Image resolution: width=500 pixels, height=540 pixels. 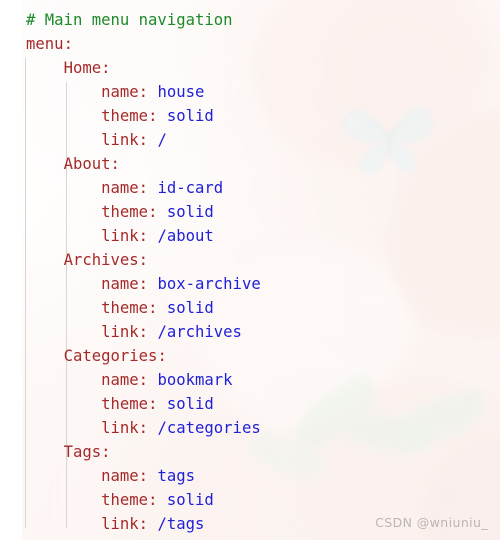 What do you see at coordinates (190, 188) in the screenshot?
I see `code-value: id-card` at bounding box center [190, 188].